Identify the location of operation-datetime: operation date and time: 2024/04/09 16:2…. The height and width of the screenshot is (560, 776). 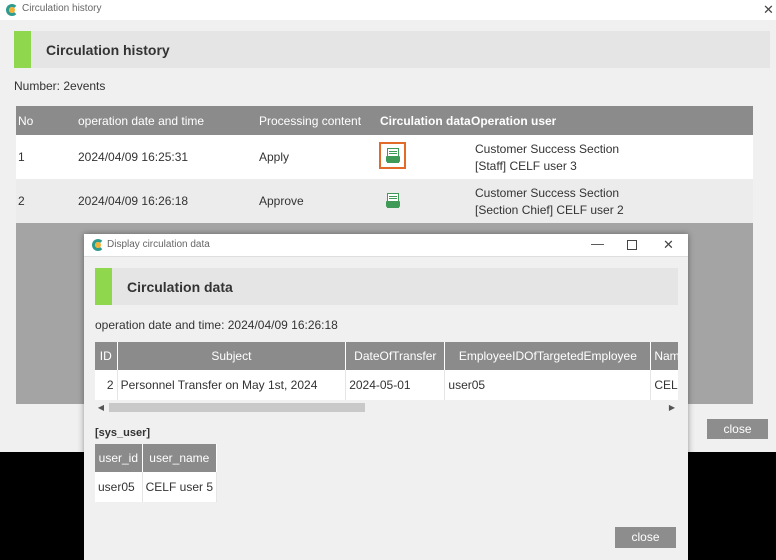
(216, 325).